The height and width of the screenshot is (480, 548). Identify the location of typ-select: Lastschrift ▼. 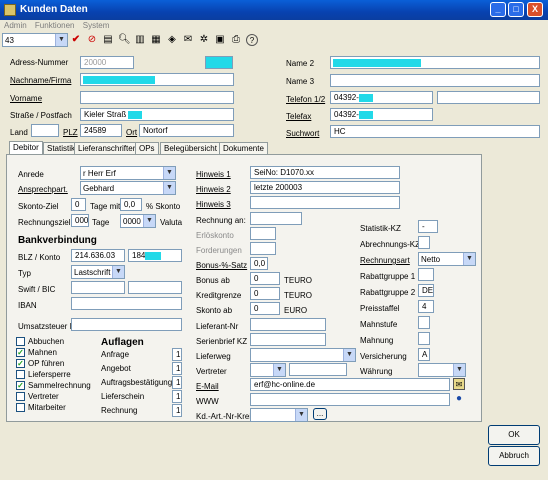
(98, 272).